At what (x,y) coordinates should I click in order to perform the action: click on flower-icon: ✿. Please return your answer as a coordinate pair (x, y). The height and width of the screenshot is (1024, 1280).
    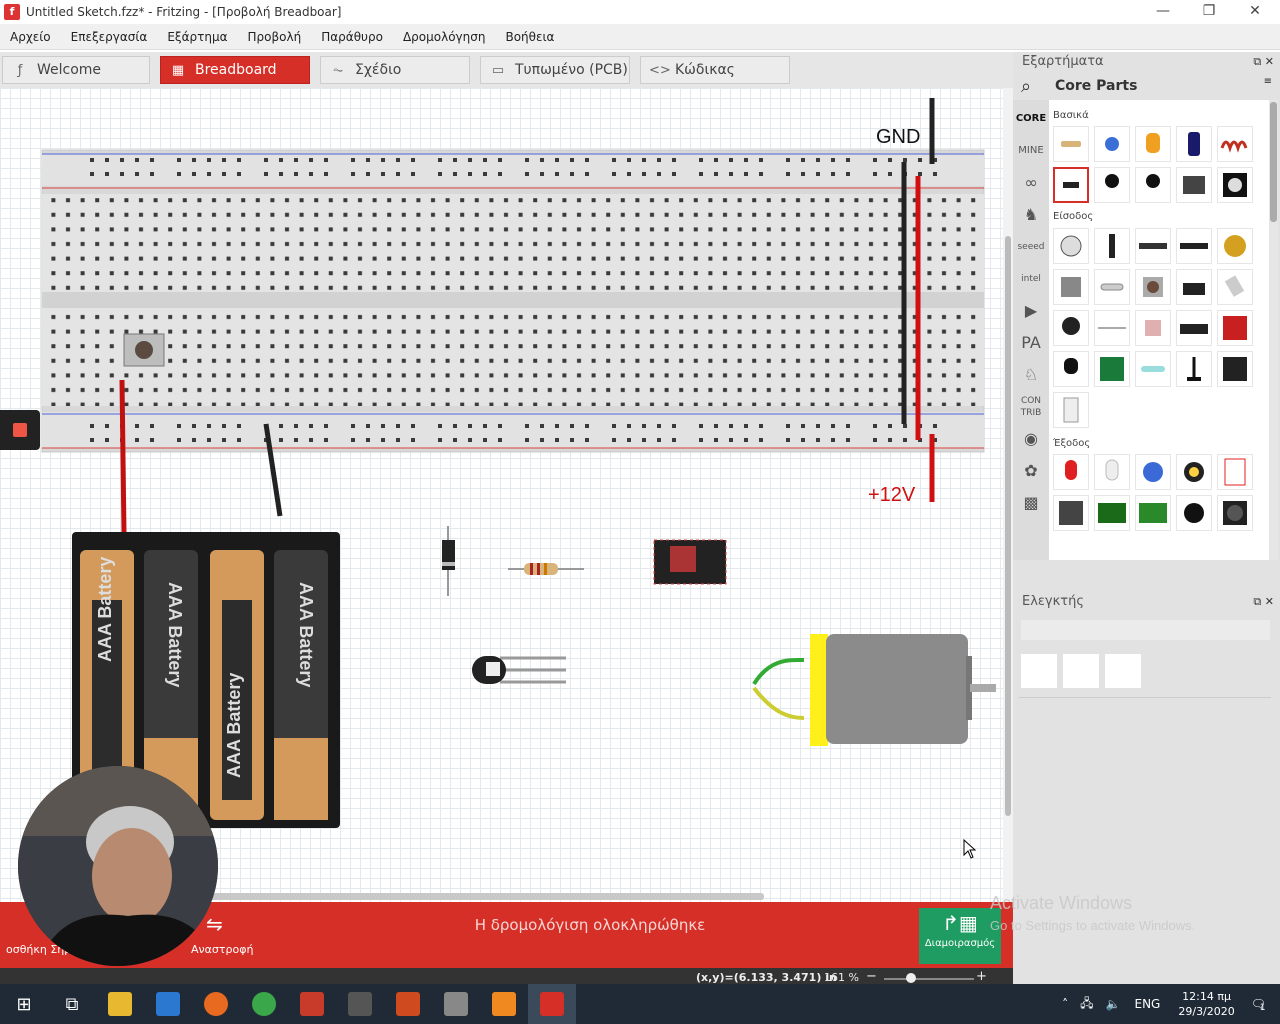
    Looking at the image, I should click on (1031, 471).